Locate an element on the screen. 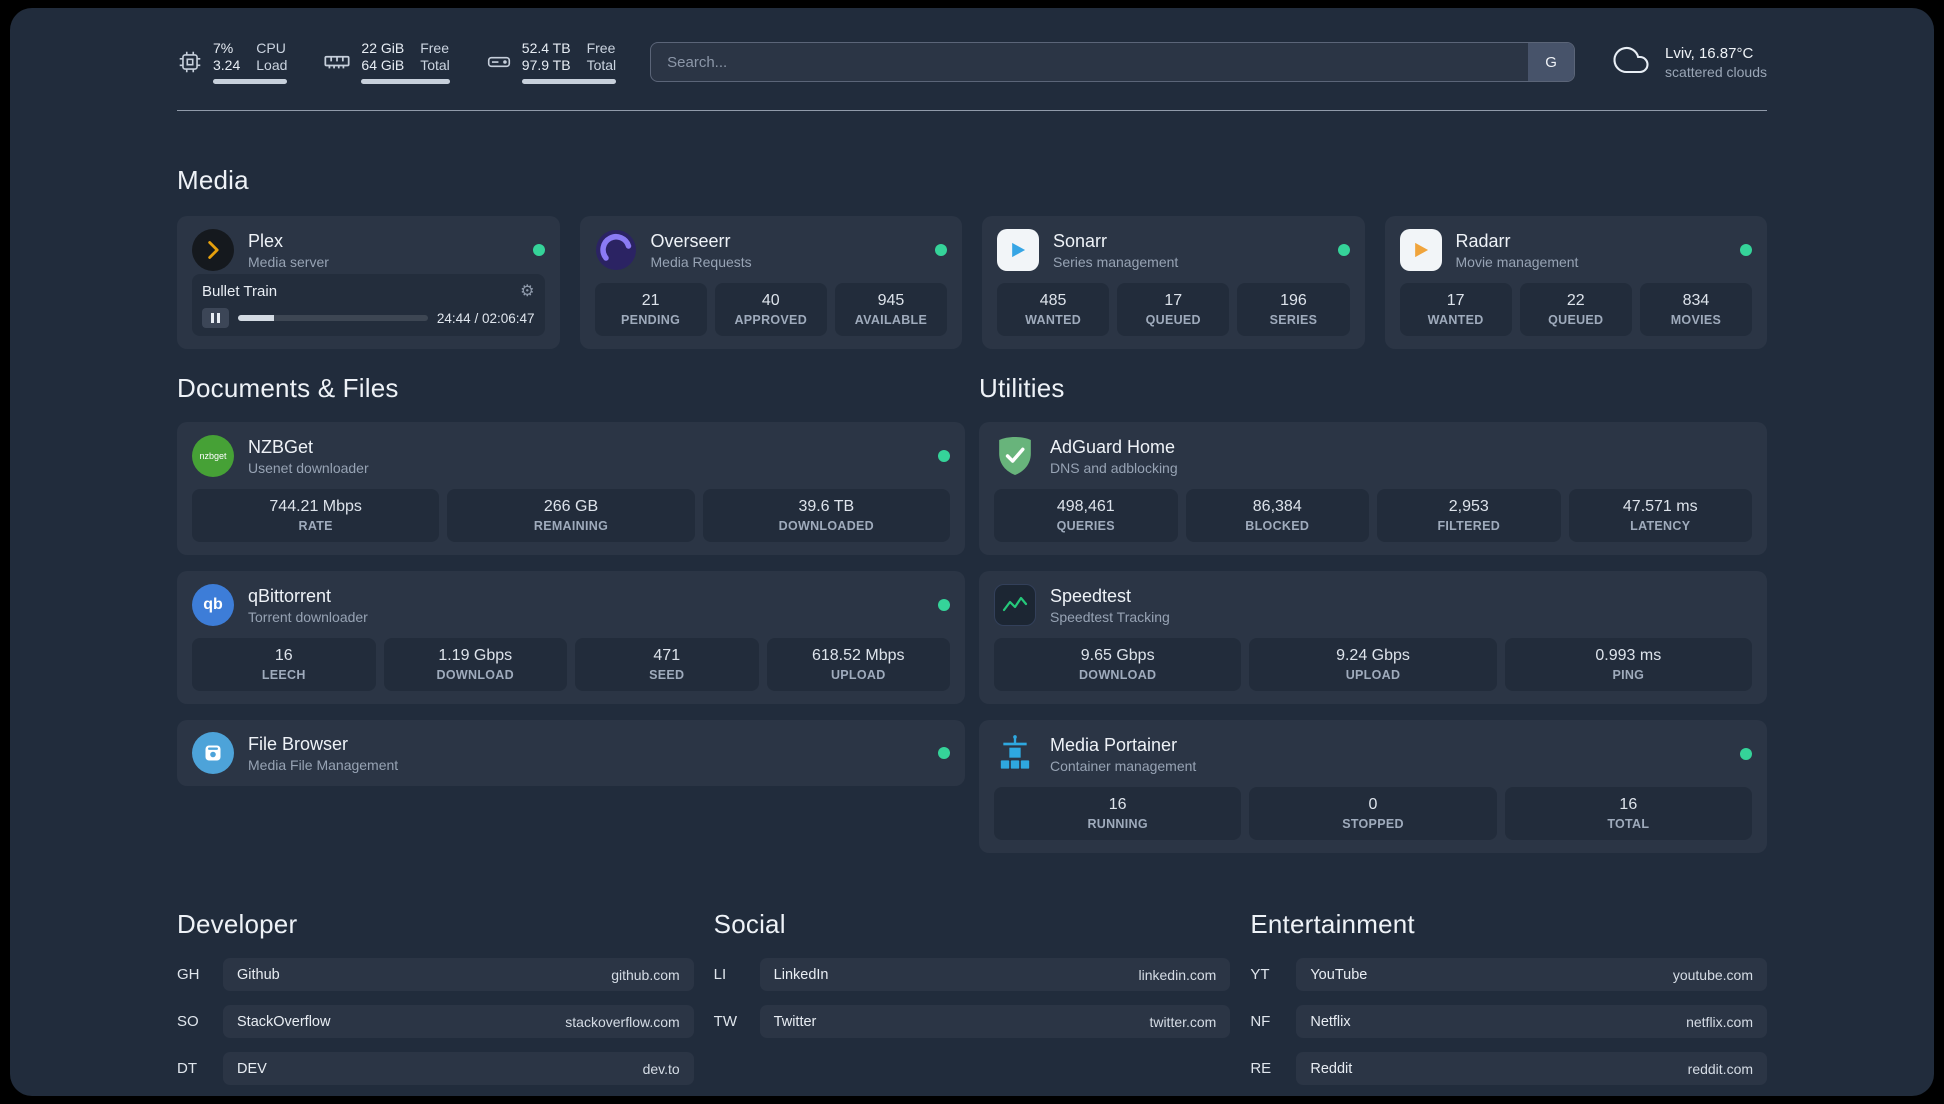  bookmark-linkedin: LI LinkedIn linkedin.com is located at coordinates (972, 974).